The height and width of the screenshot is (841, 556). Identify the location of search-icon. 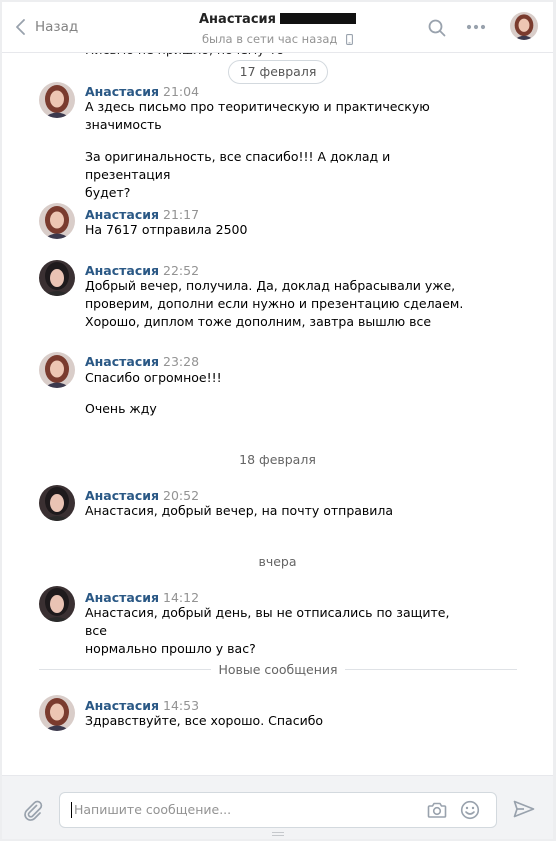
(437, 28).